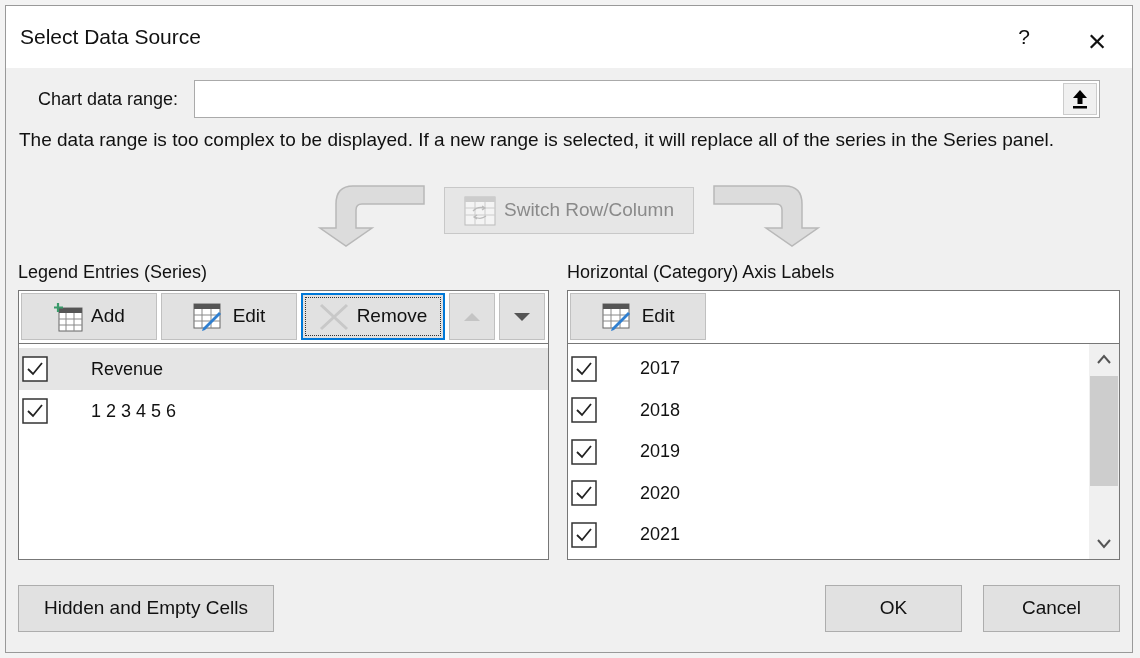 This screenshot has height=658, width=1140. Describe the element at coordinates (828, 535) in the screenshot. I see `category-list-item: 2021` at that location.